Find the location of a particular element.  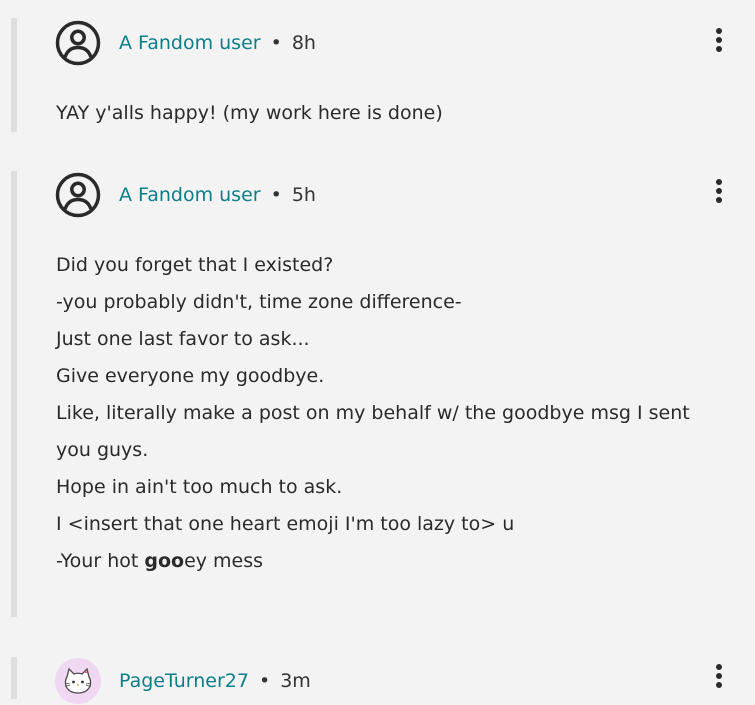

signature-suffix: ey mess is located at coordinates (224, 561).